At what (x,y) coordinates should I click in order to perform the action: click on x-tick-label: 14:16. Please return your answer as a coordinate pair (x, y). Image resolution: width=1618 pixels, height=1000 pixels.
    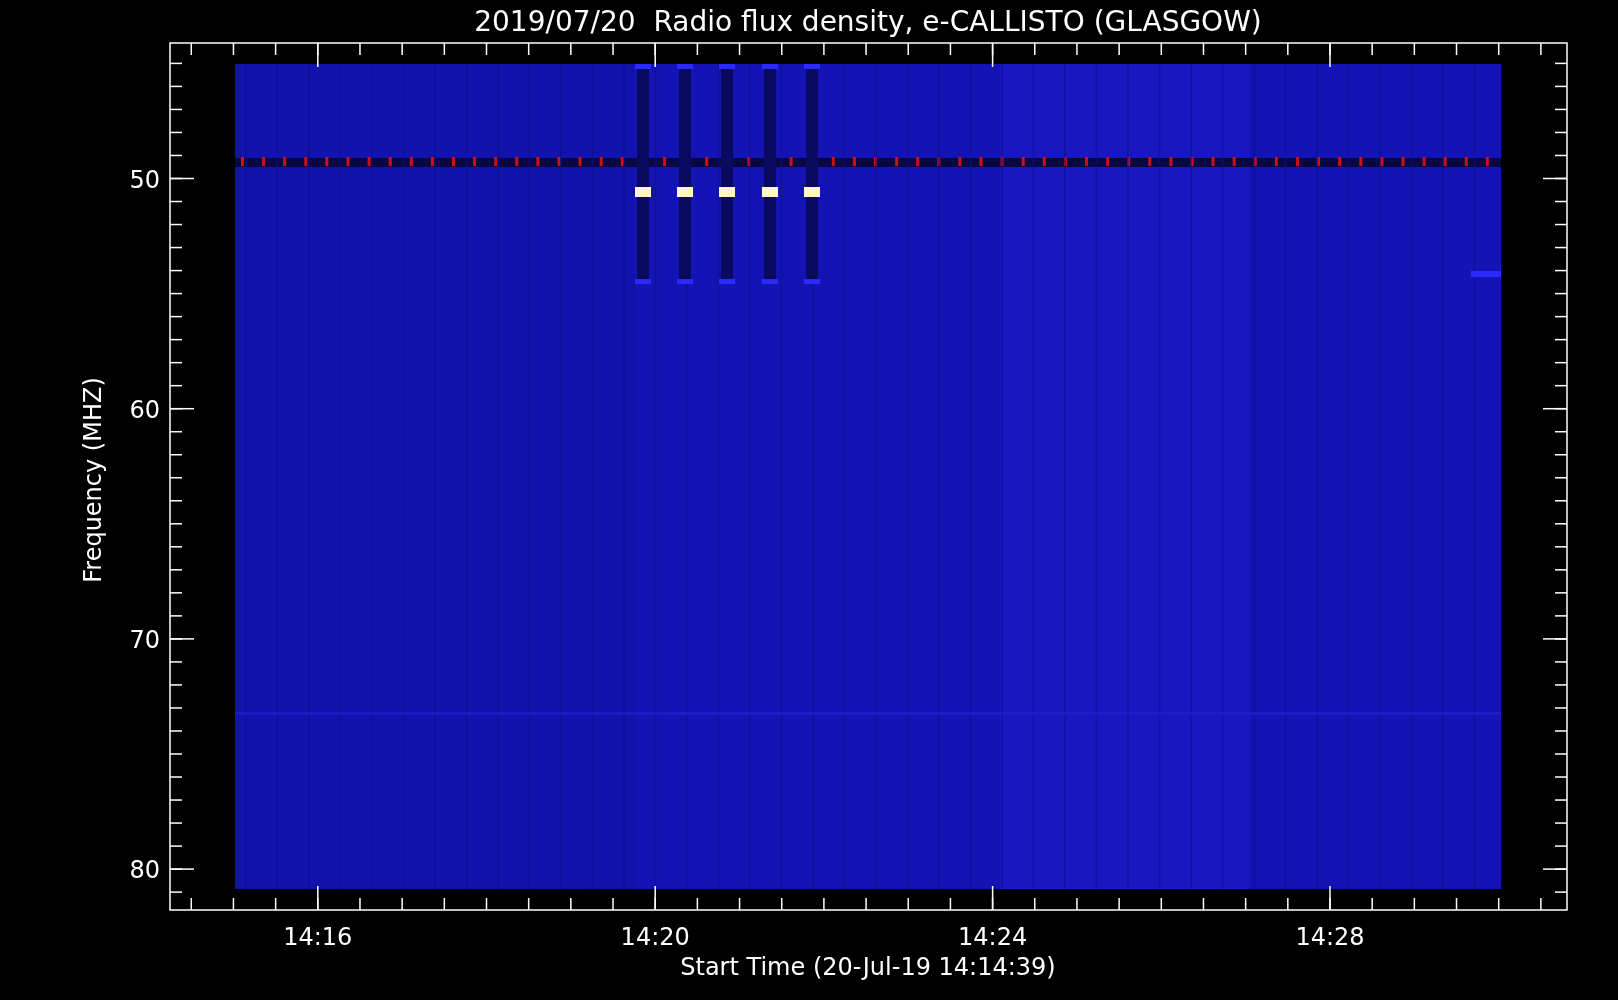
    Looking at the image, I should click on (318, 937).